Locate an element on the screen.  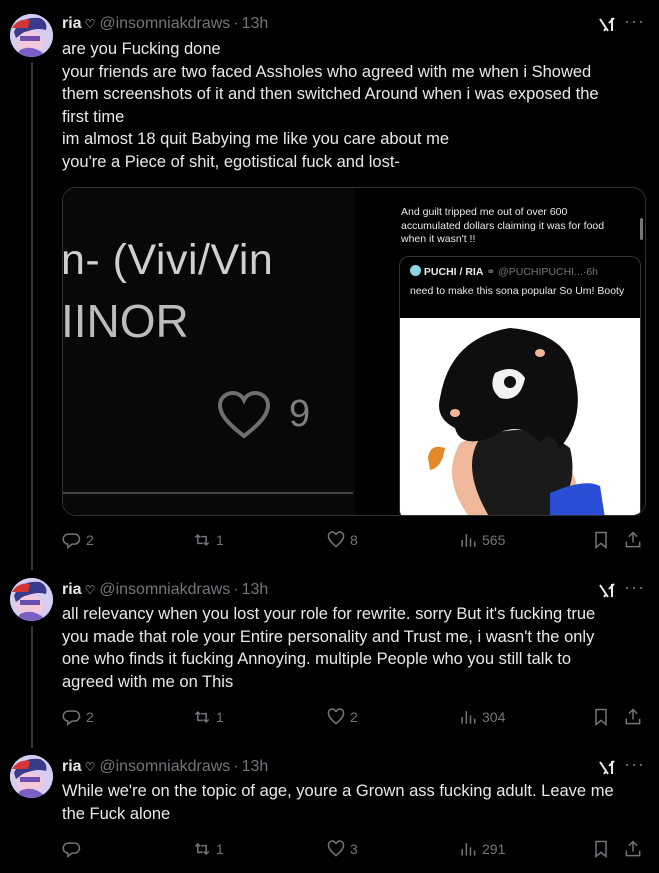
view-count: 291 is located at coordinates (494, 849).